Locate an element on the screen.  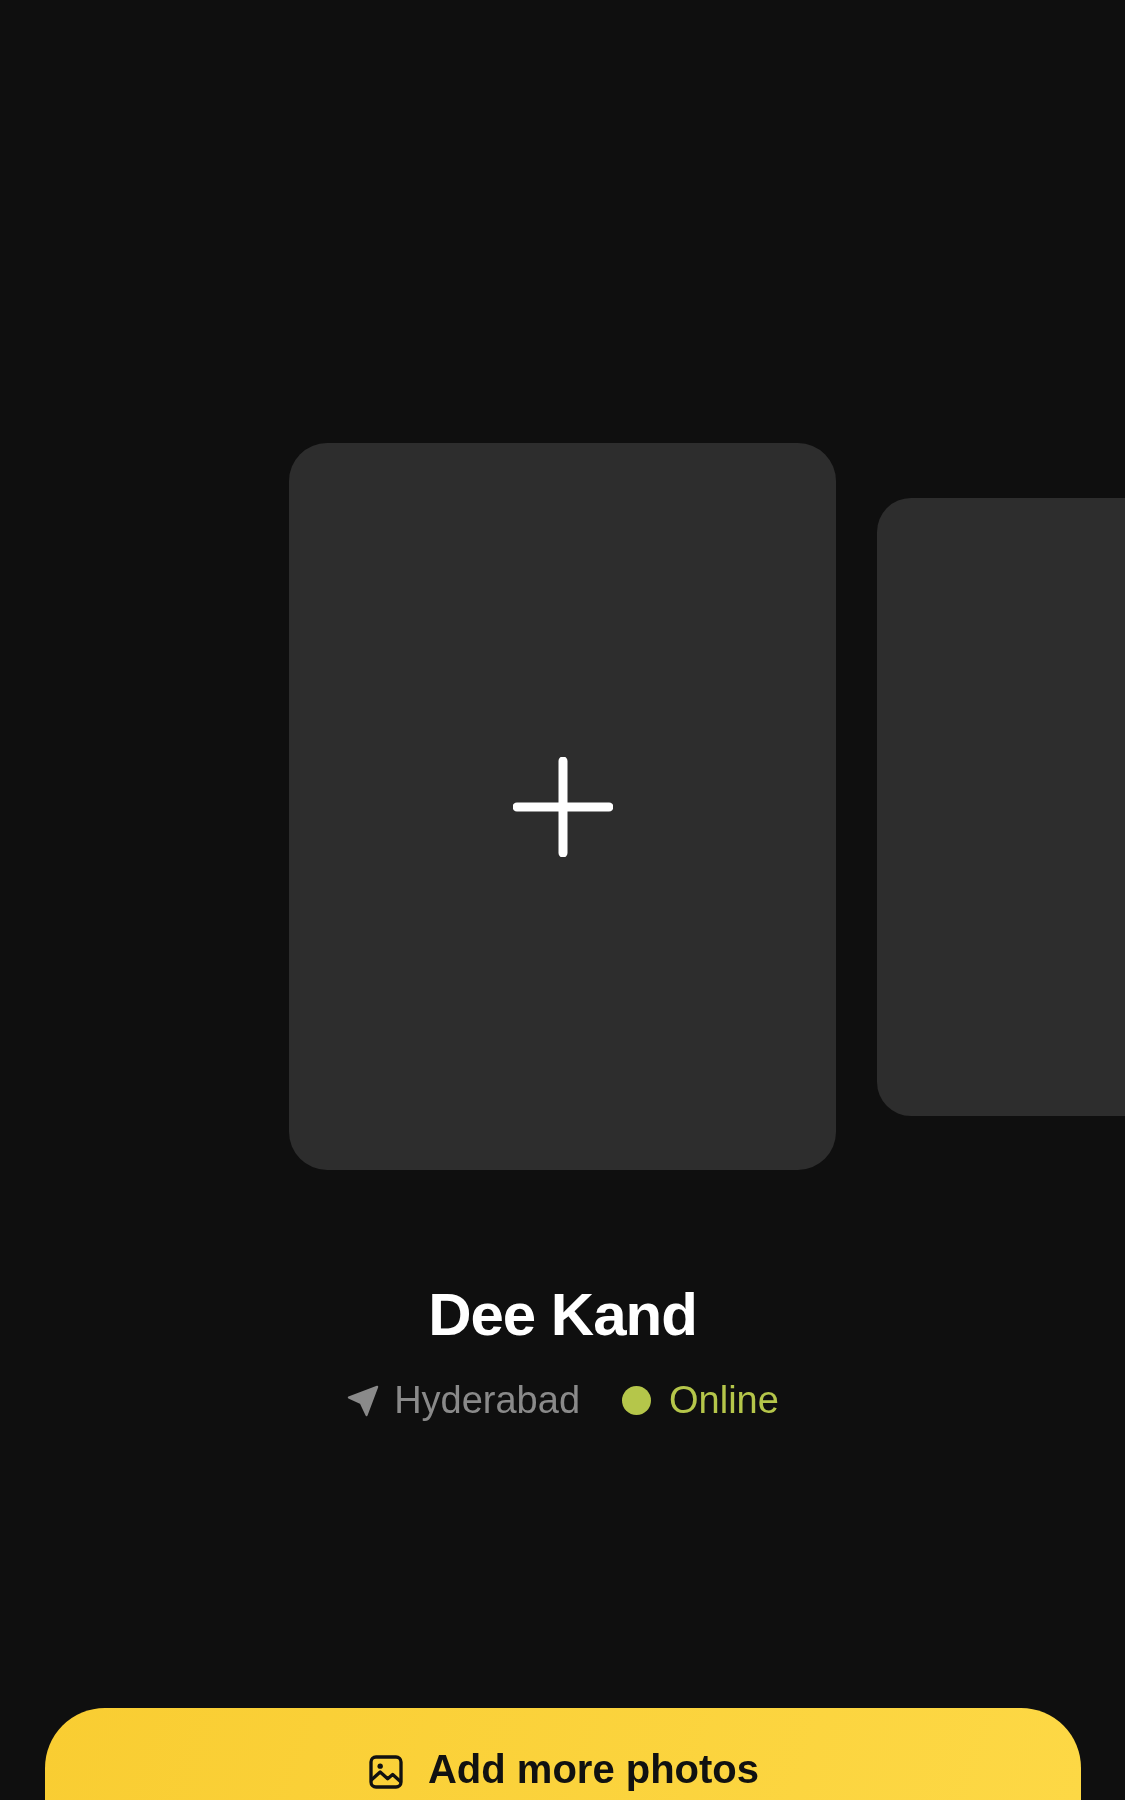
location-arrow-icon is located at coordinates (363, 1400).